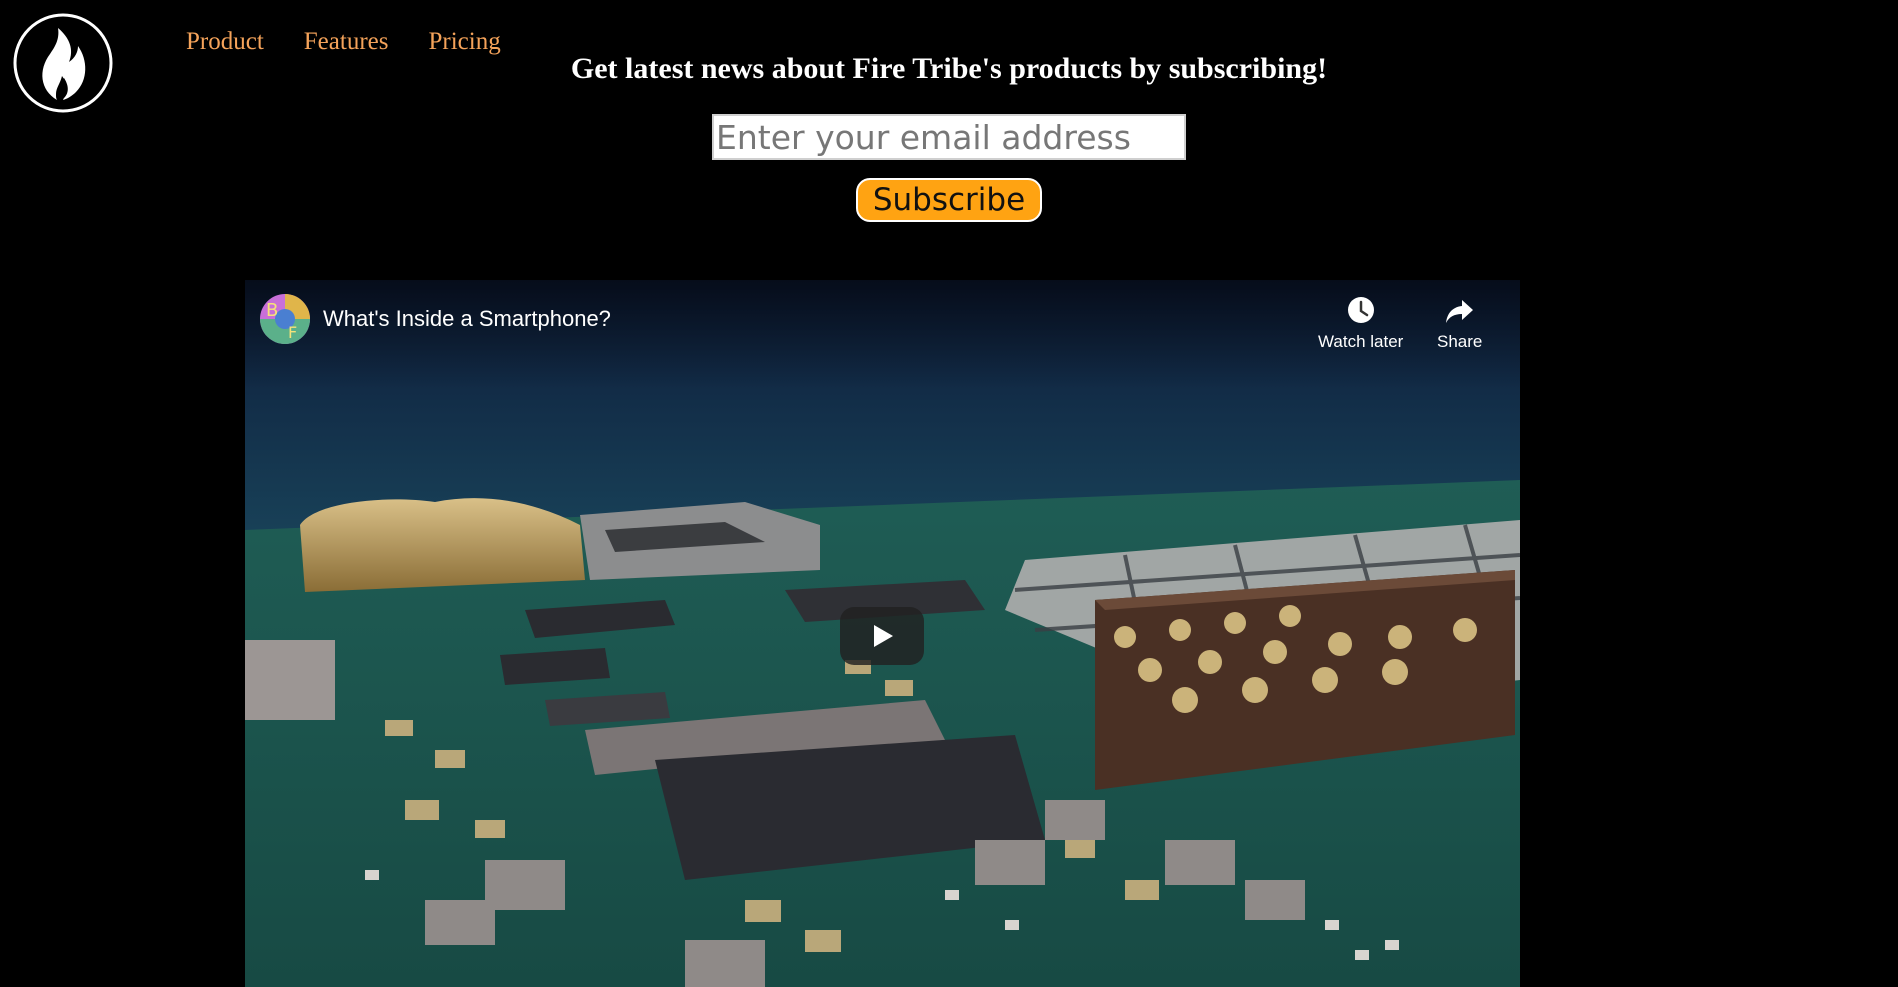  What do you see at coordinates (949, 137) in the screenshot?
I see `email-input` at bounding box center [949, 137].